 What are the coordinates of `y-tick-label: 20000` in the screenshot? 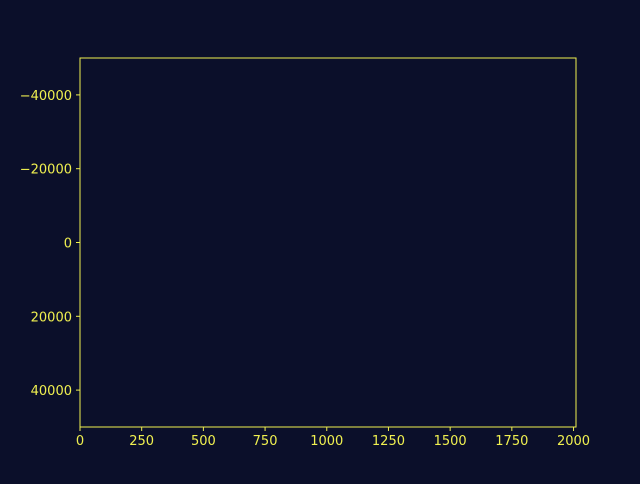 It's located at (51, 317).